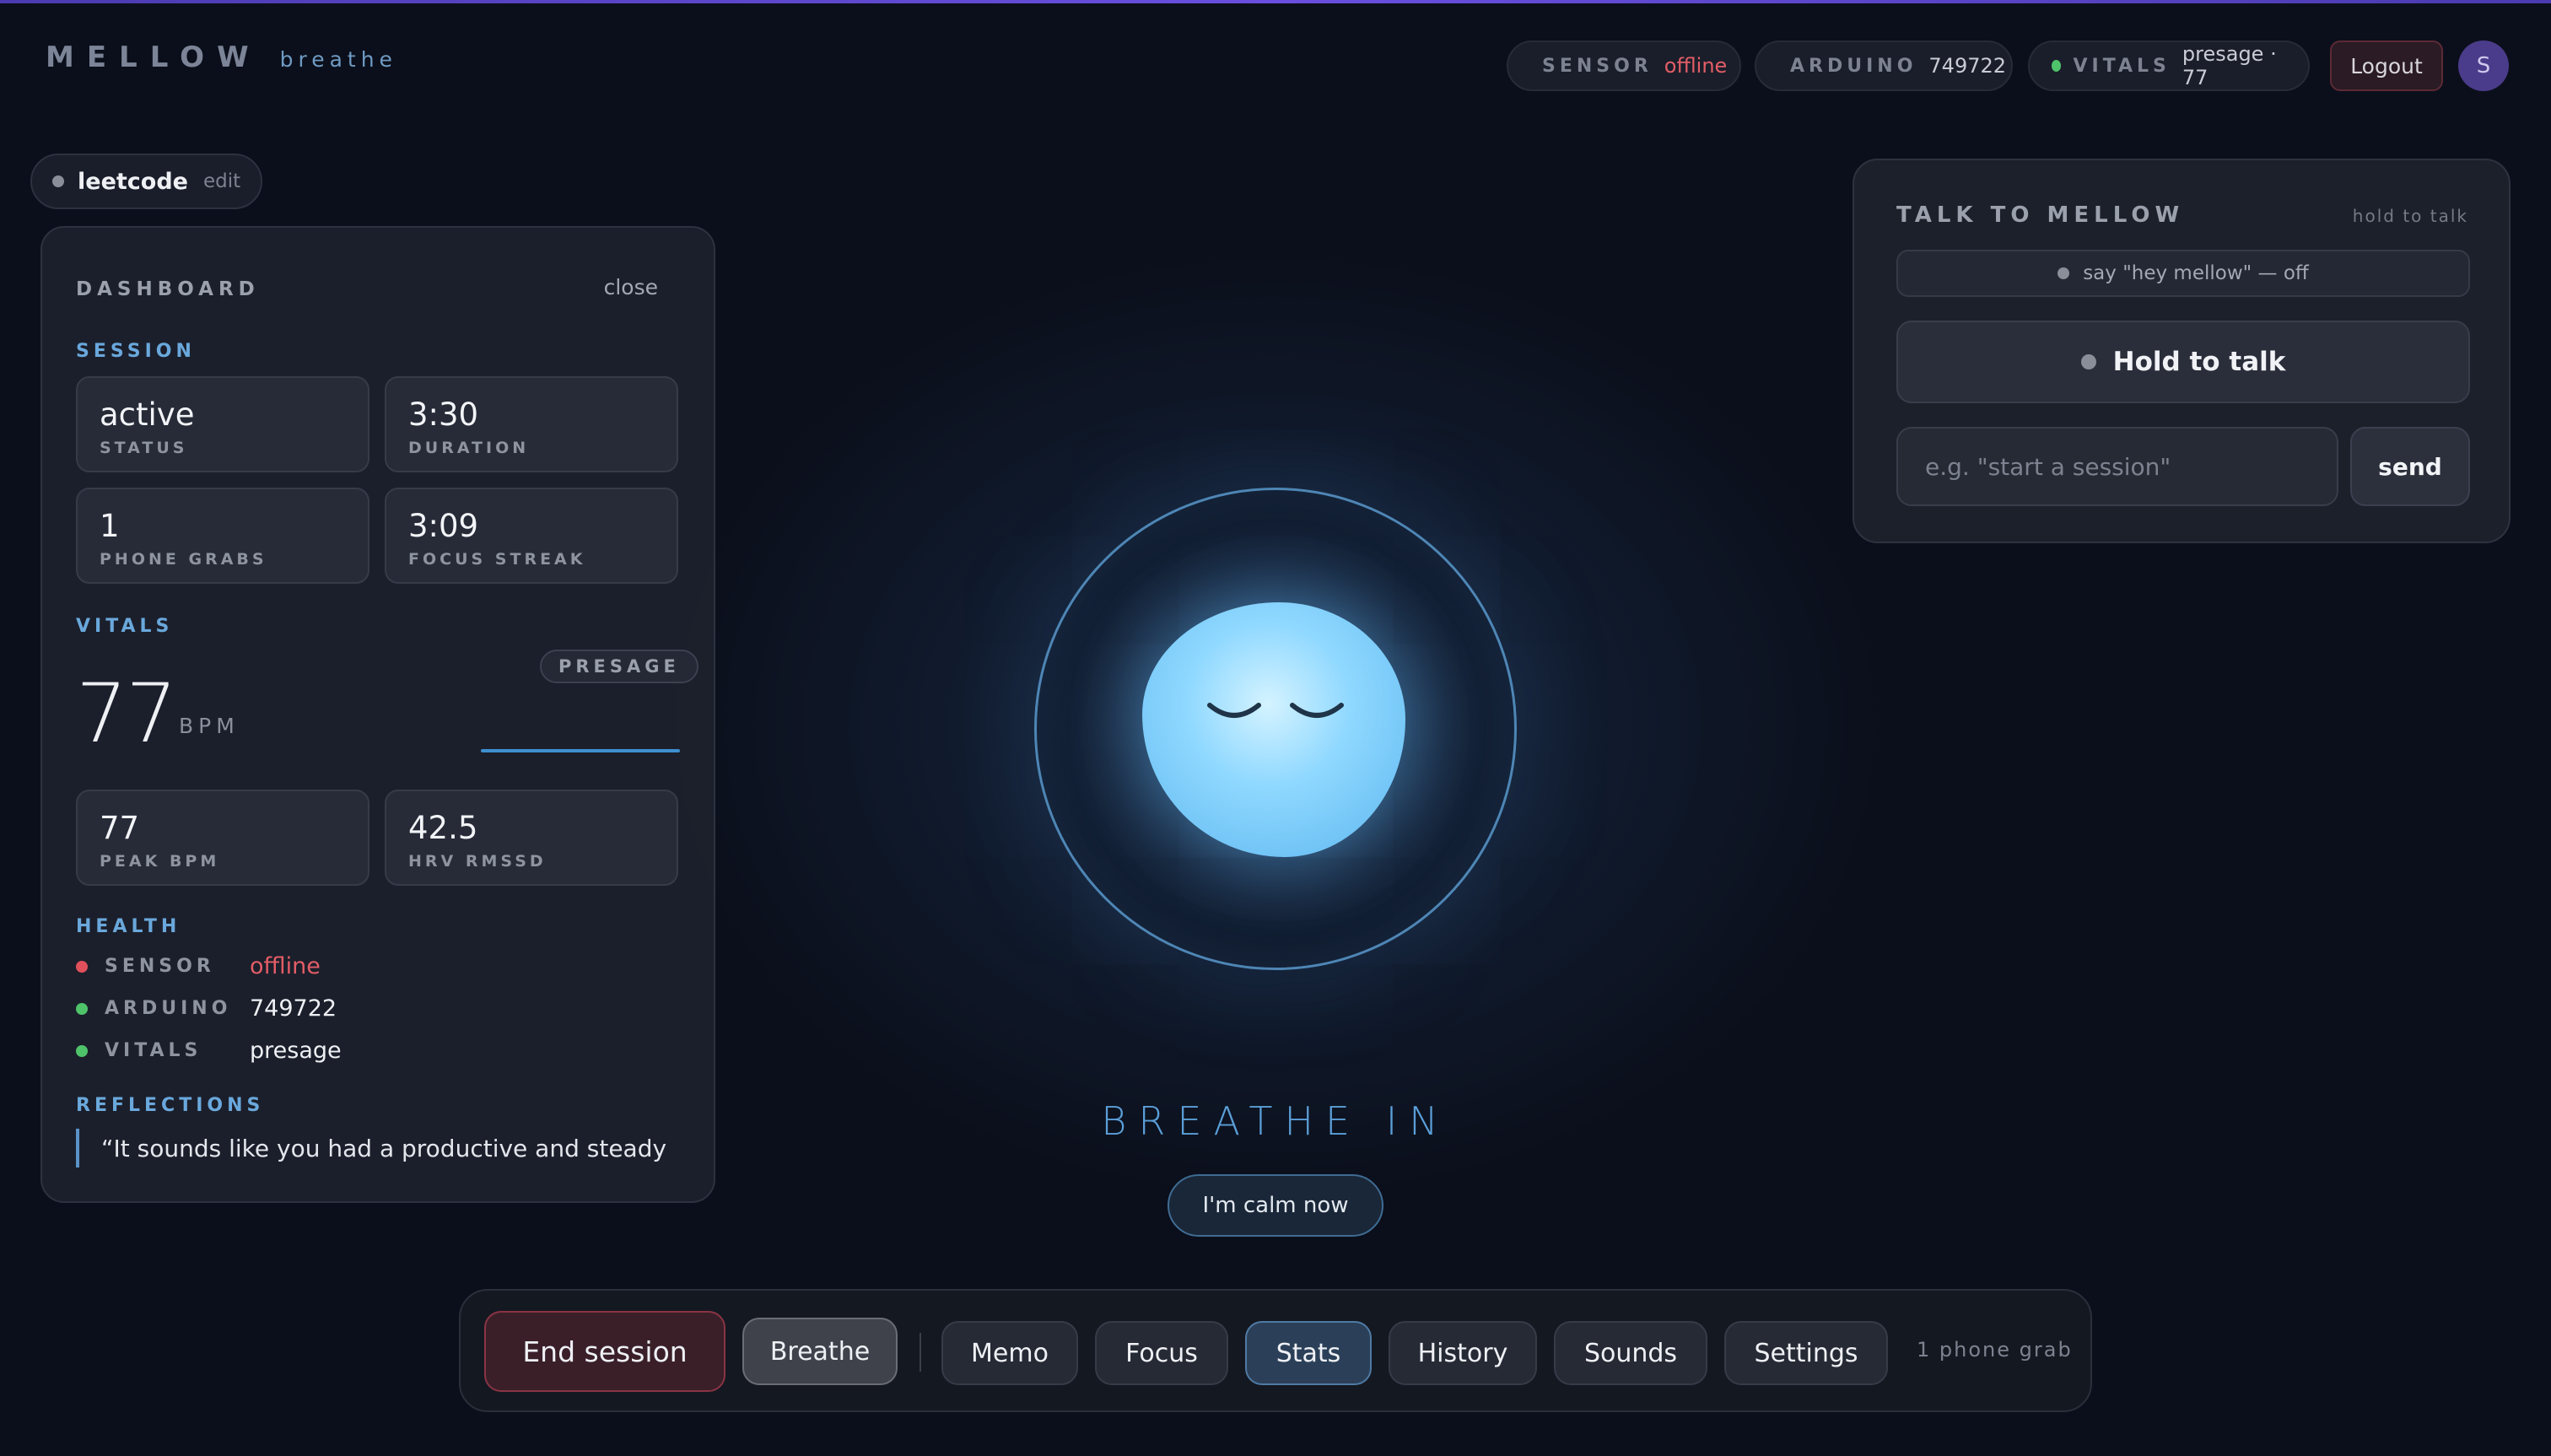 This screenshot has width=2551, height=1456. I want to click on session-heading: SESSION, so click(136, 352).